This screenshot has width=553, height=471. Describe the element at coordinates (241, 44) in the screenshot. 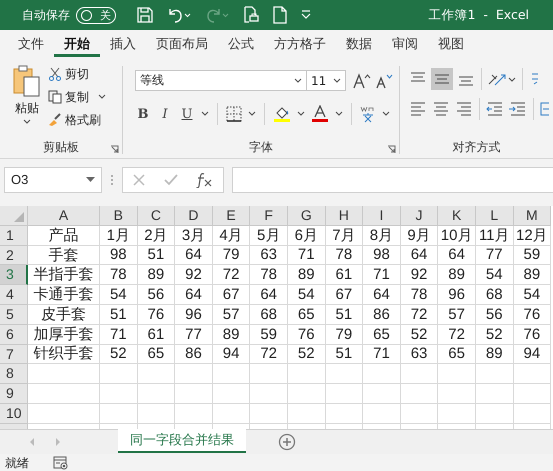

I see `ribbon-tab: 公式` at that location.